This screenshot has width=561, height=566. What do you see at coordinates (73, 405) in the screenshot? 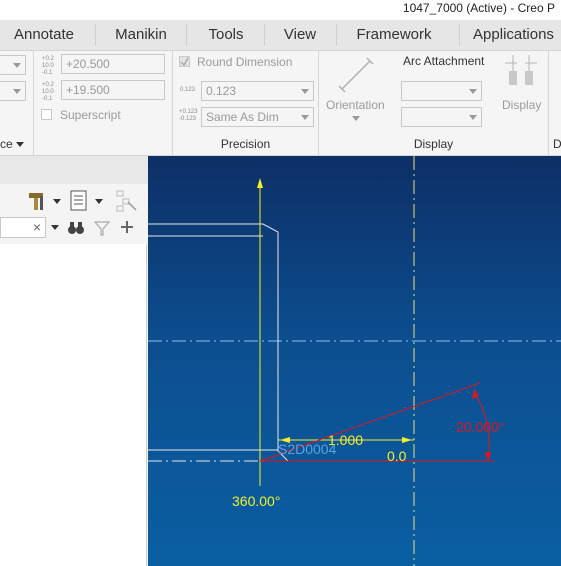
I see `model-tree-area` at bounding box center [73, 405].